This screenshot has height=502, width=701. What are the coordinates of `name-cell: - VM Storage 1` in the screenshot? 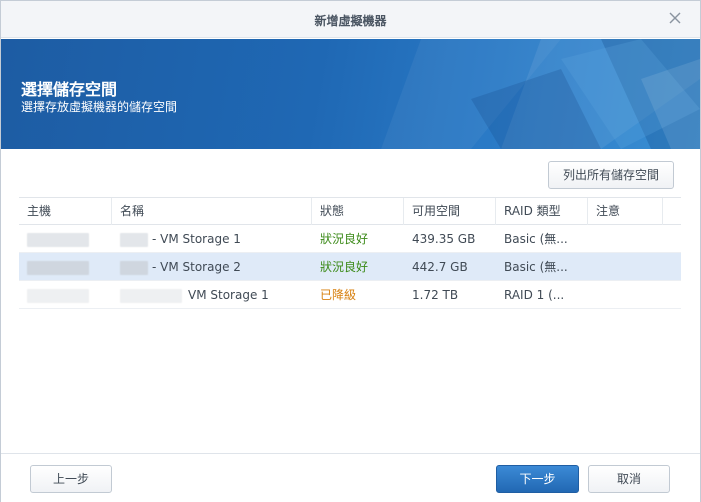 It's located at (212, 239).